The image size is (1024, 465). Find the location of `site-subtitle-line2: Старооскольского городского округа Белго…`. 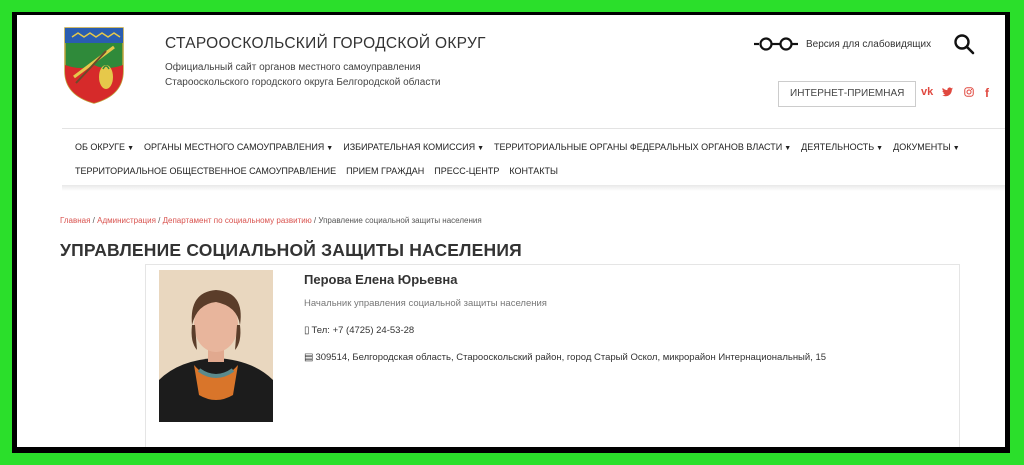

site-subtitle-line2: Старооскольского городского округа Белго… is located at coordinates (303, 82).